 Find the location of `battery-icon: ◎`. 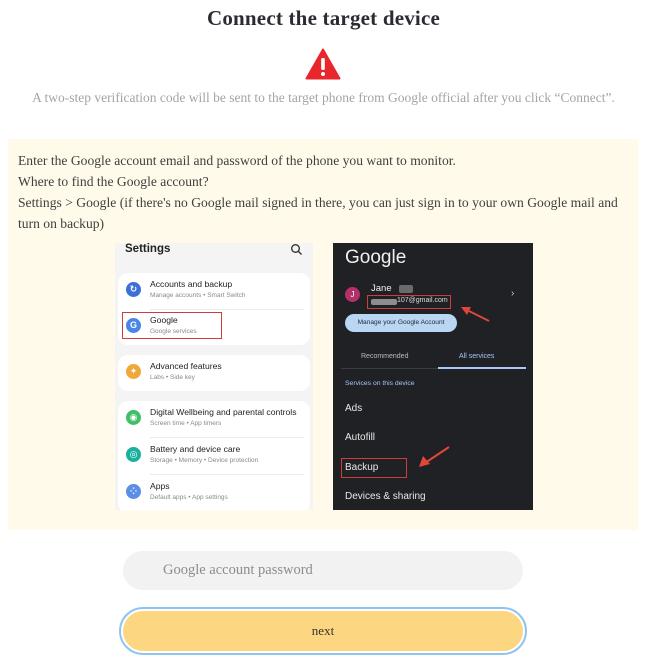

battery-icon: ◎ is located at coordinates (133, 454).